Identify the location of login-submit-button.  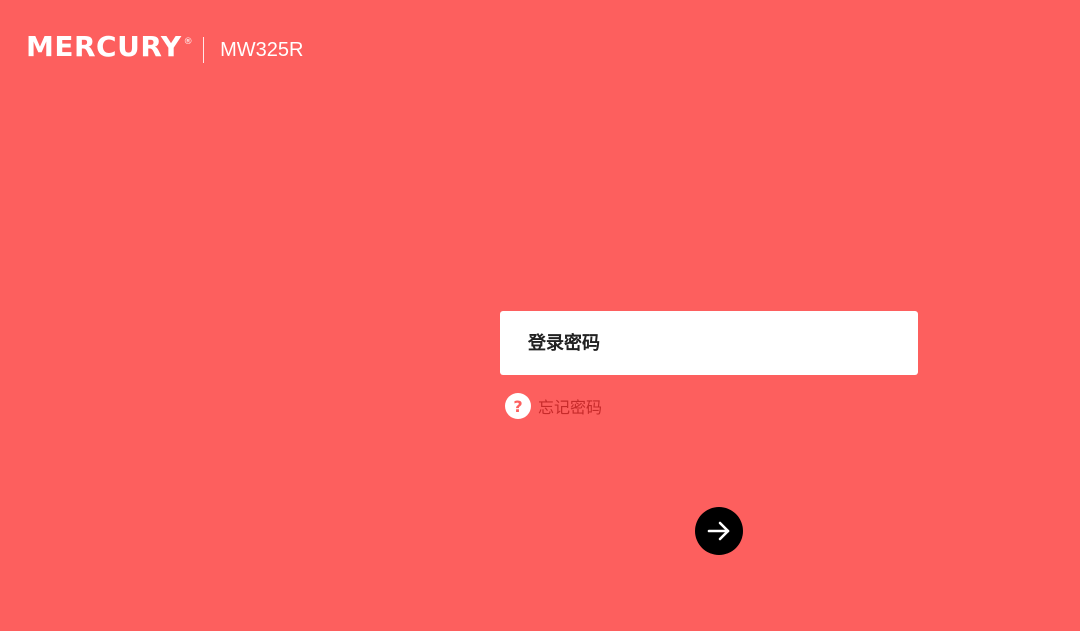
(719, 531).